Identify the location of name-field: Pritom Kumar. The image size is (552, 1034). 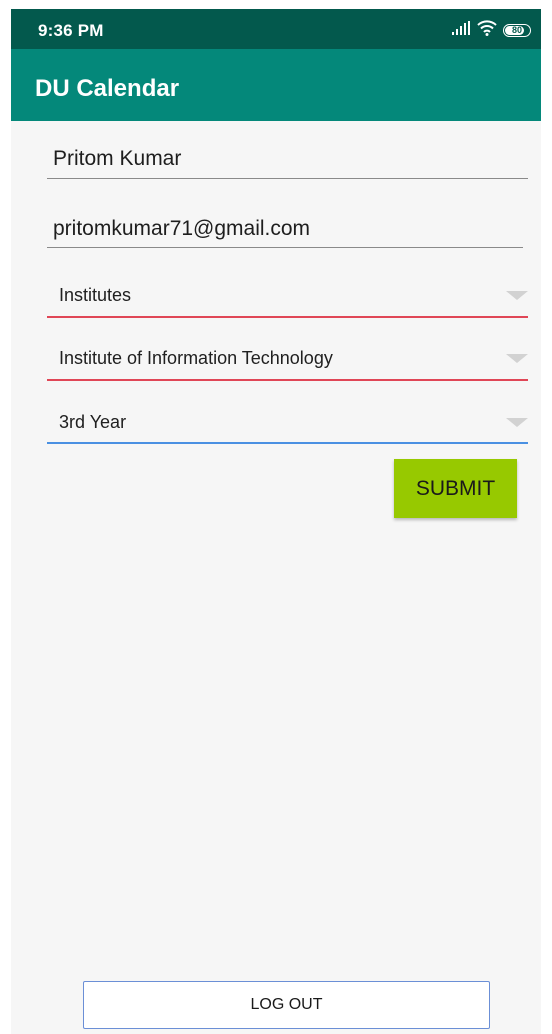
(287, 164).